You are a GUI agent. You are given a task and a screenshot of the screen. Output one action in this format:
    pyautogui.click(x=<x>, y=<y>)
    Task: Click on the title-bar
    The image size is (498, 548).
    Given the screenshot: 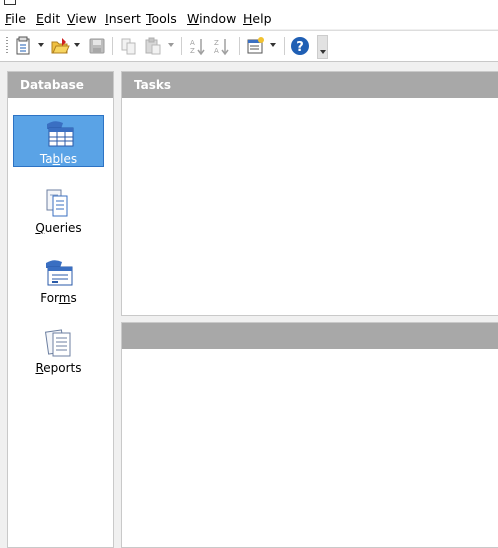 What is the action you would take?
    pyautogui.click(x=249, y=4)
    